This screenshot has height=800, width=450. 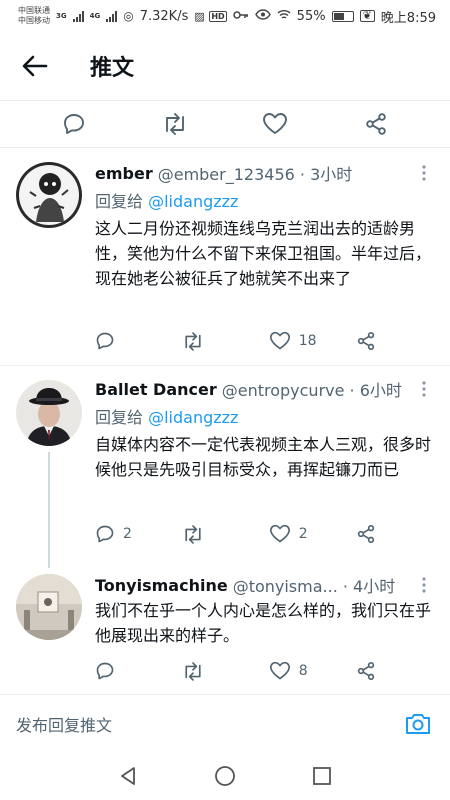 What do you see at coordinates (303, 534) in the screenshot?
I see `like-count: 2` at bounding box center [303, 534].